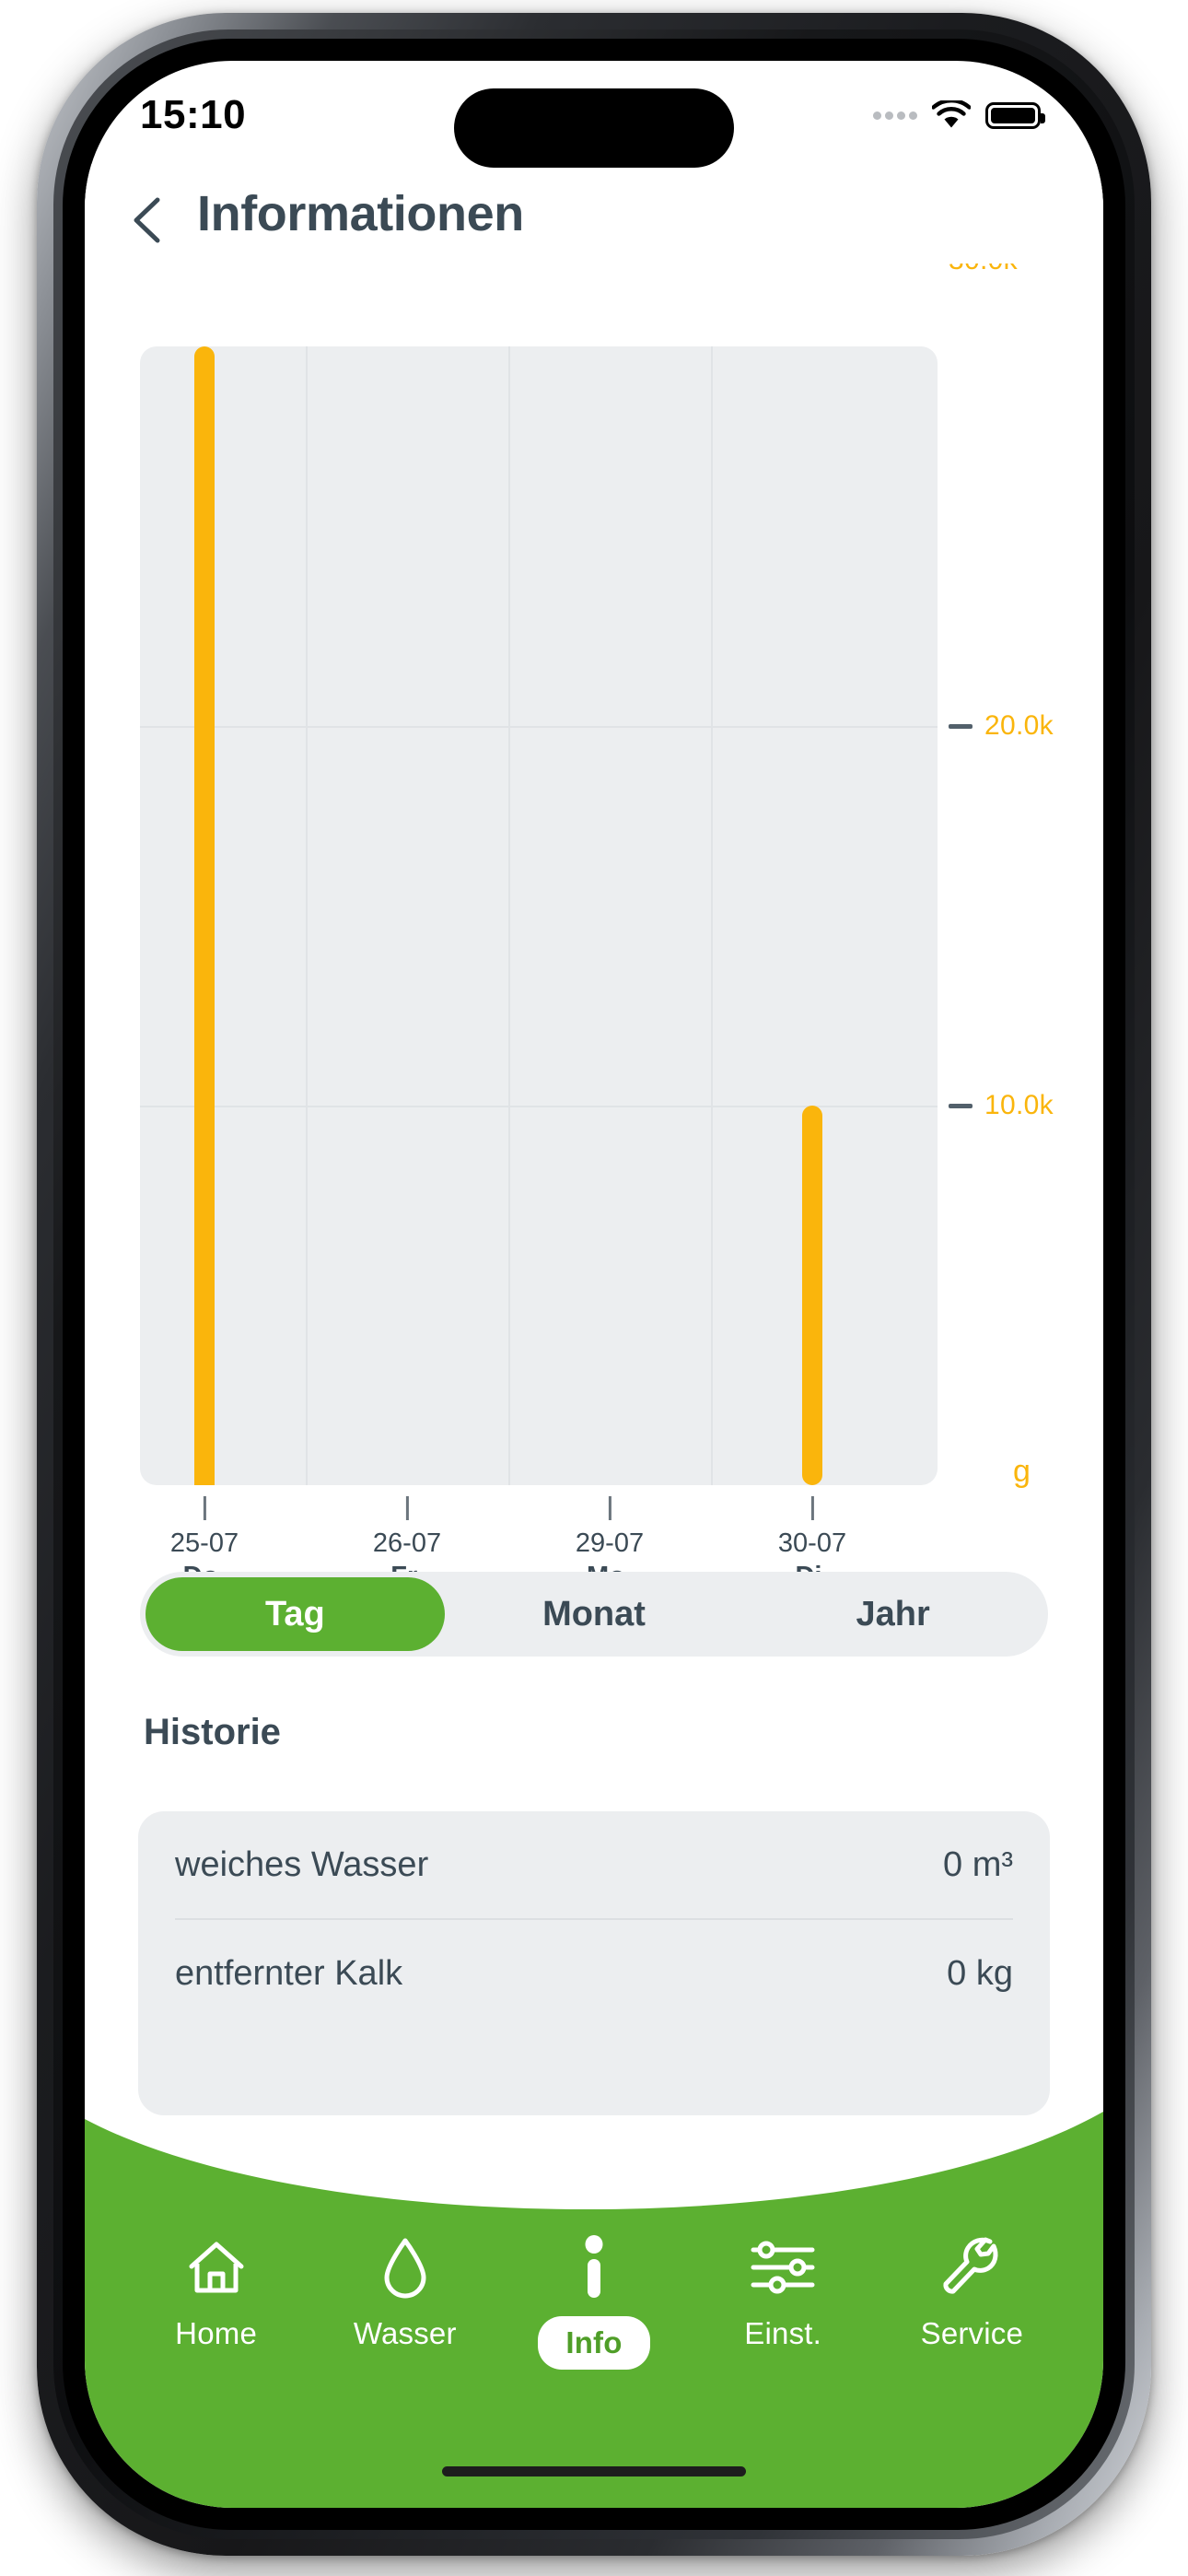 This screenshot has height=2576, width=1188. I want to click on chart-xtick-date: 30-07, so click(812, 1543).